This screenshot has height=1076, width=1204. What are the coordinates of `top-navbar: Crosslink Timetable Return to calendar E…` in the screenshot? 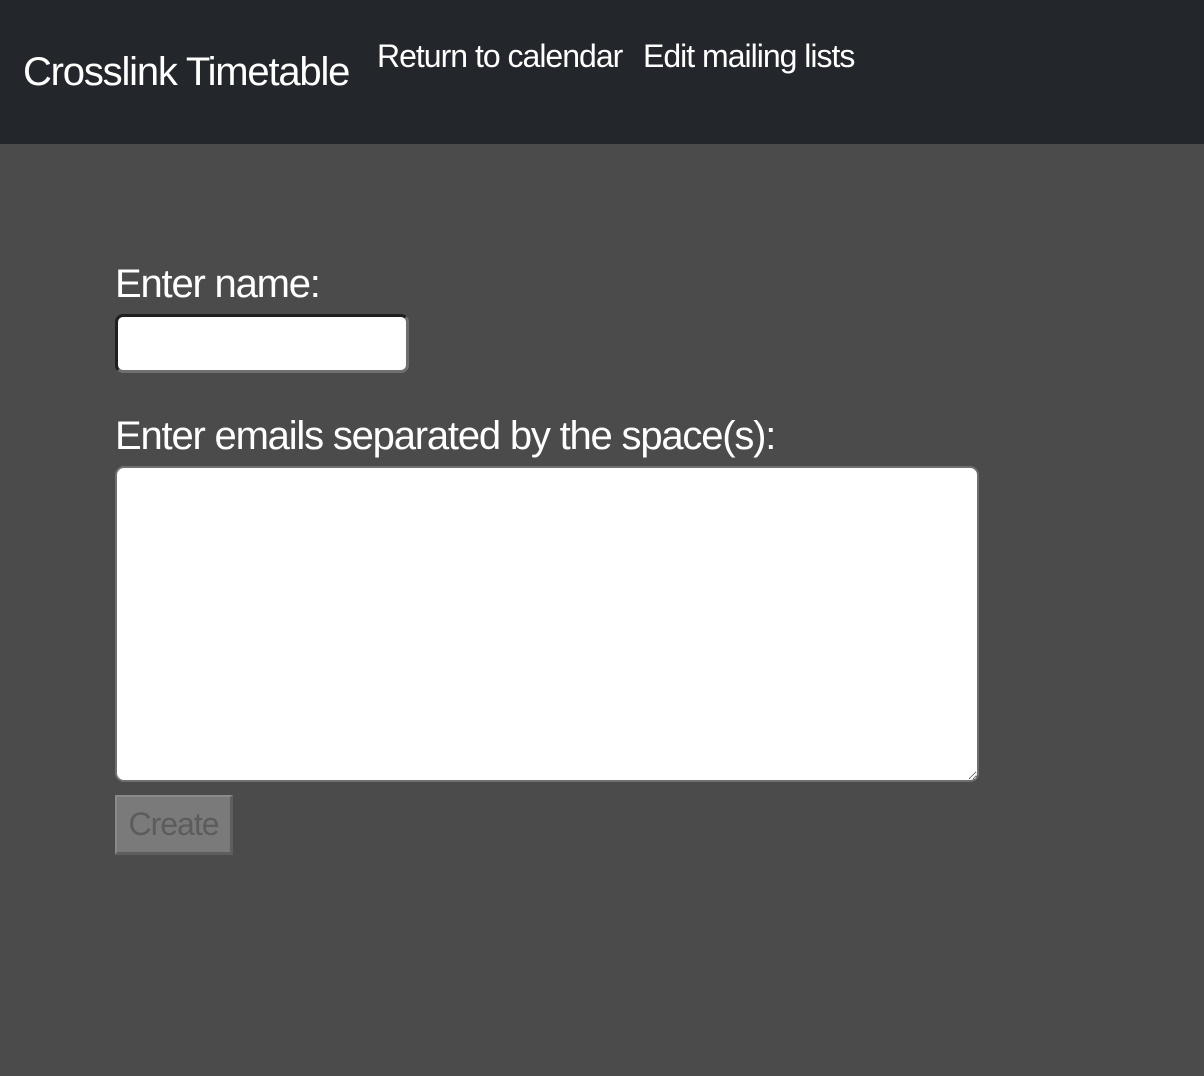 It's located at (602, 72).